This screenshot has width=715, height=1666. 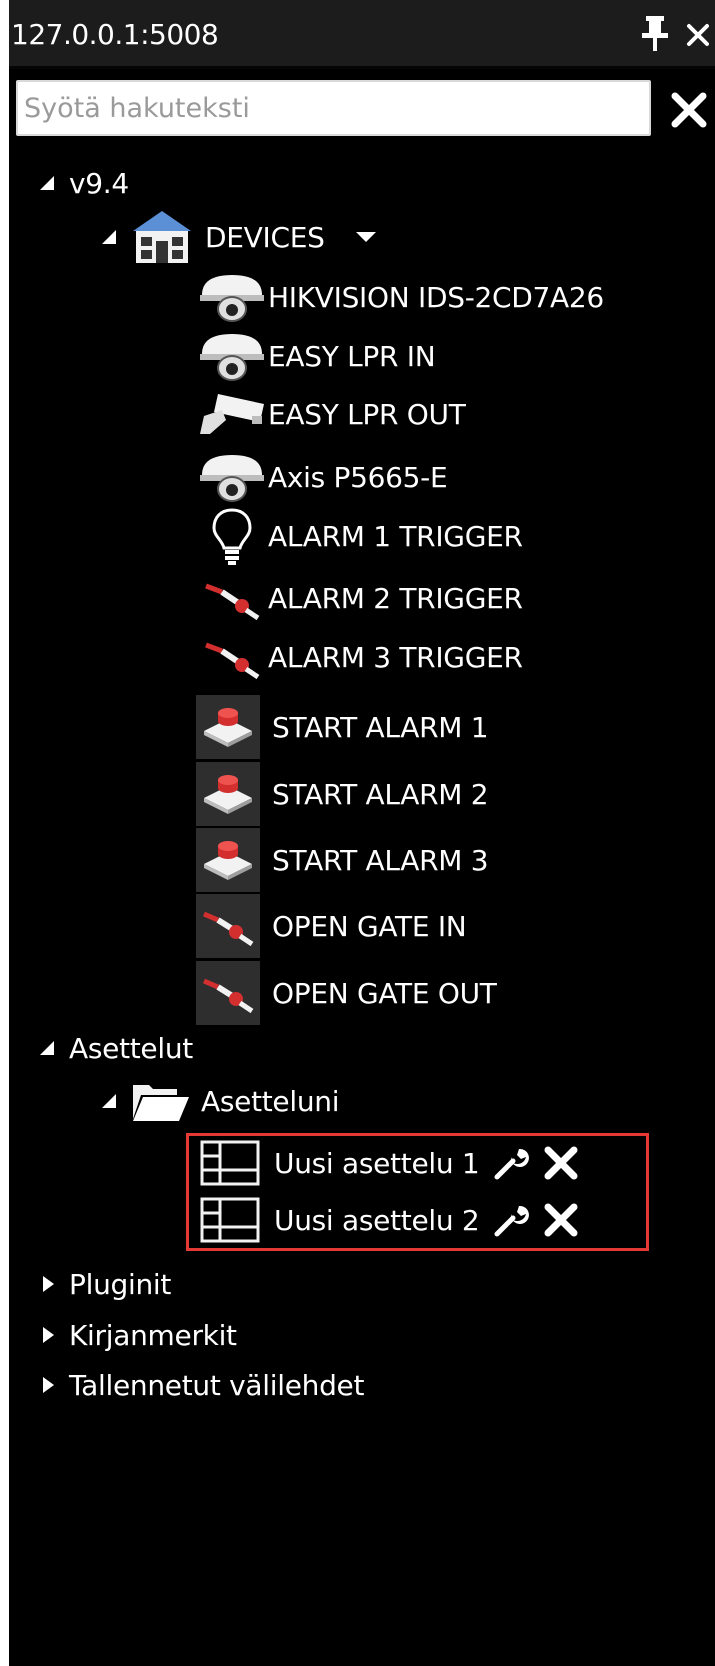 What do you see at coordinates (367, 414) in the screenshot?
I see `device-label: EASY LPR OUT` at bounding box center [367, 414].